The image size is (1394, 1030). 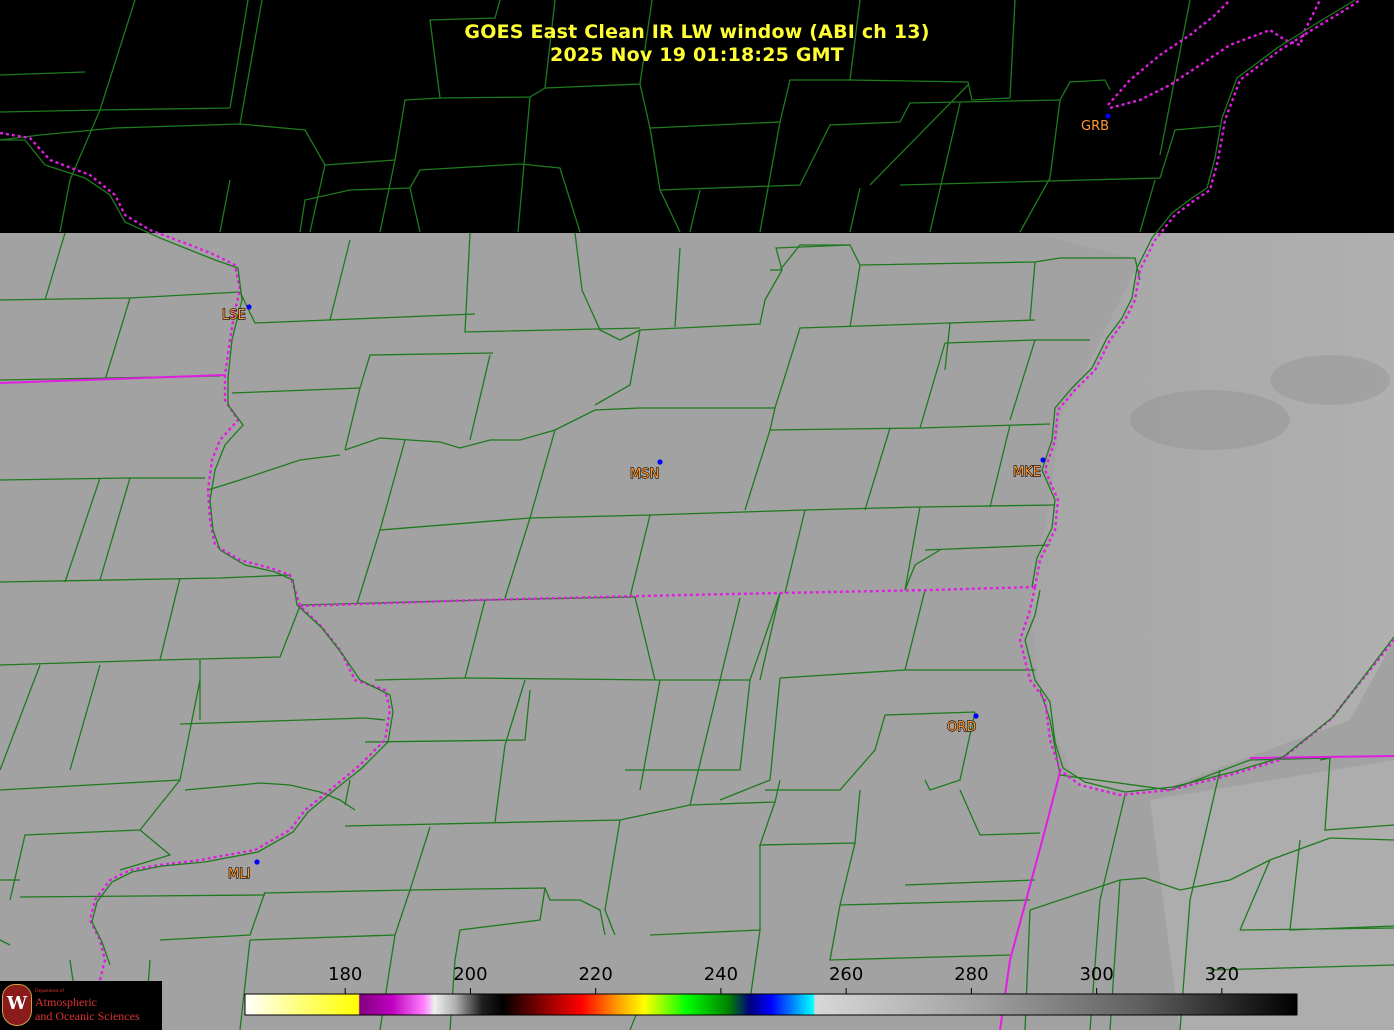 What do you see at coordinates (771, 1004) in the screenshot?
I see `colorbar-gradient` at bounding box center [771, 1004].